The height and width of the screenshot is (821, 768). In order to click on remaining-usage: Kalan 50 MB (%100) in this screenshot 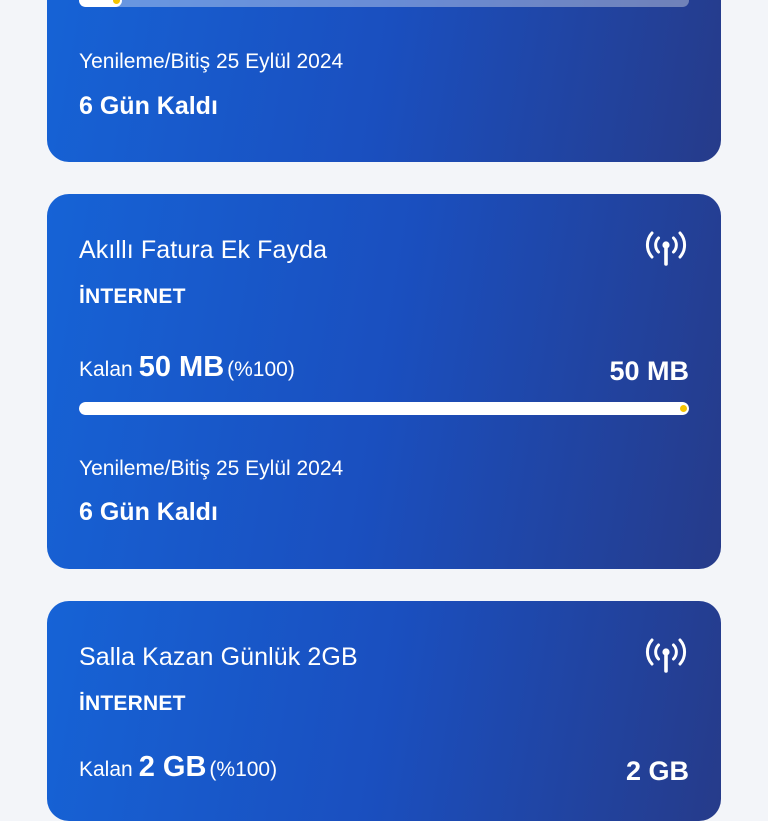, I will do `click(187, 367)`.